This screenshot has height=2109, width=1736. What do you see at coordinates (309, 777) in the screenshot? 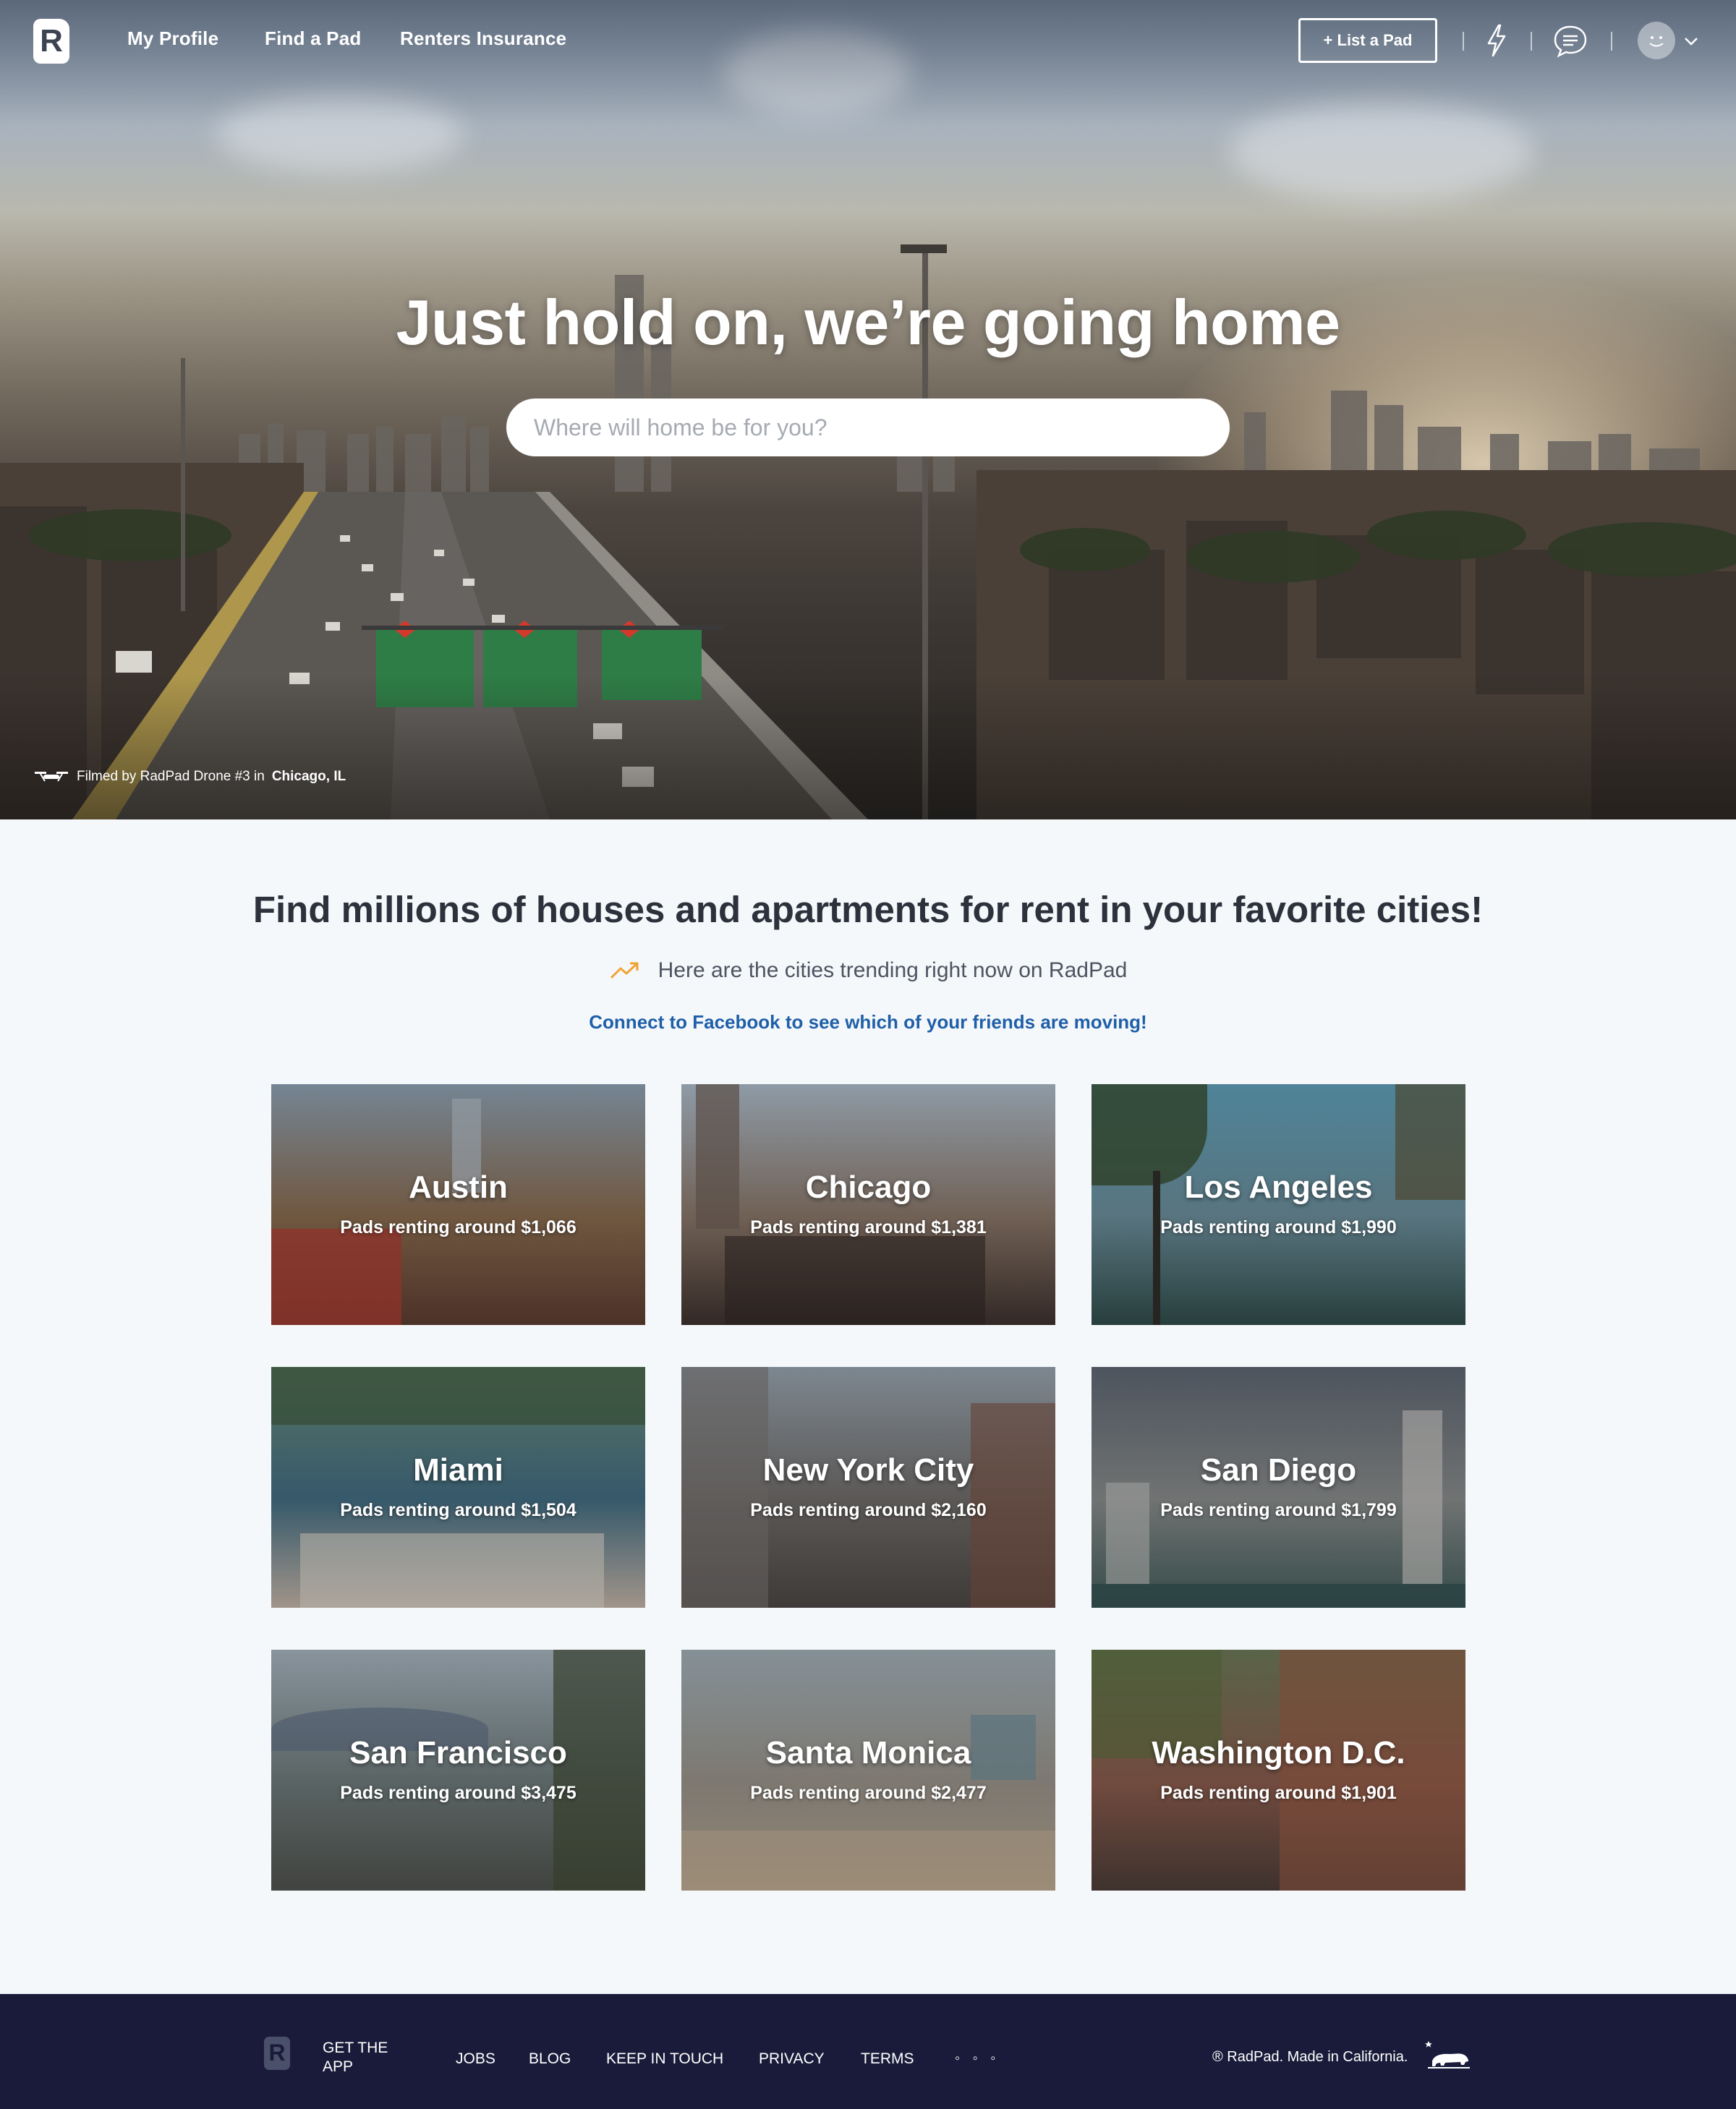
I see `drone-credit-location: Chicago, IL` at bounding box center [309, 777].